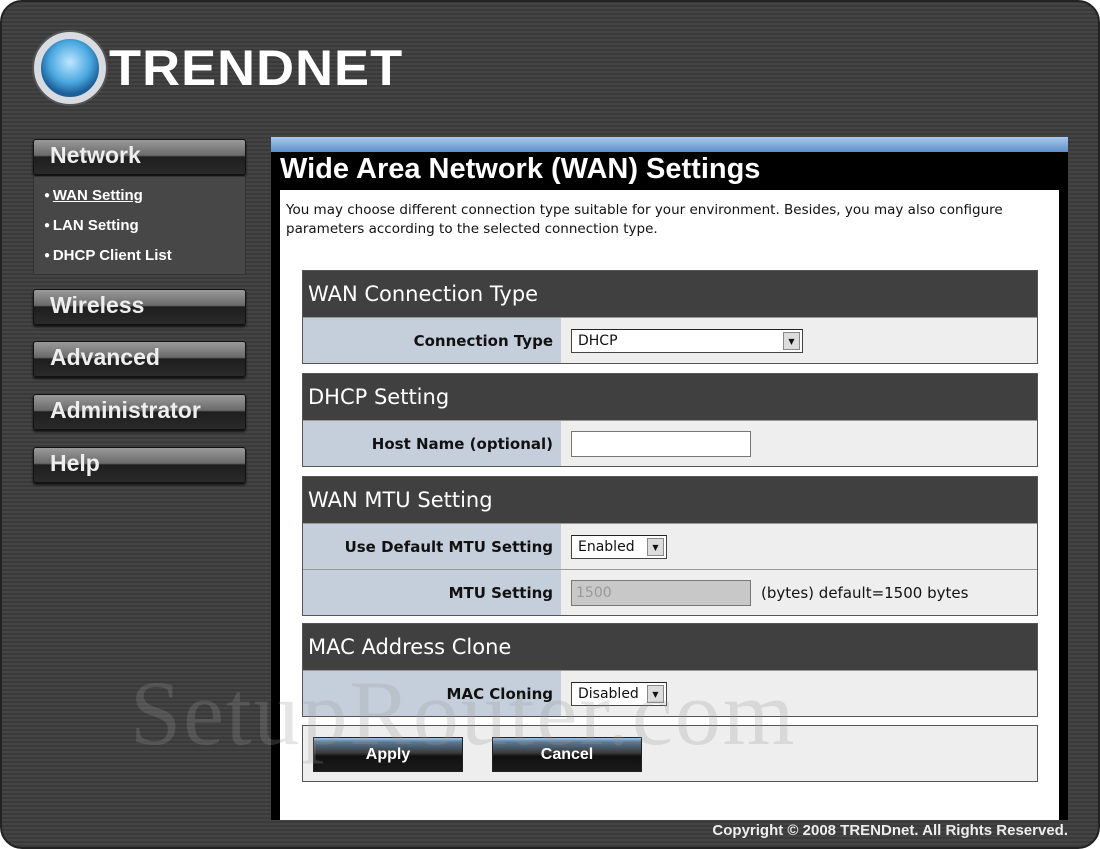  I want to click on apply-button: Apply, so click(388, 754).